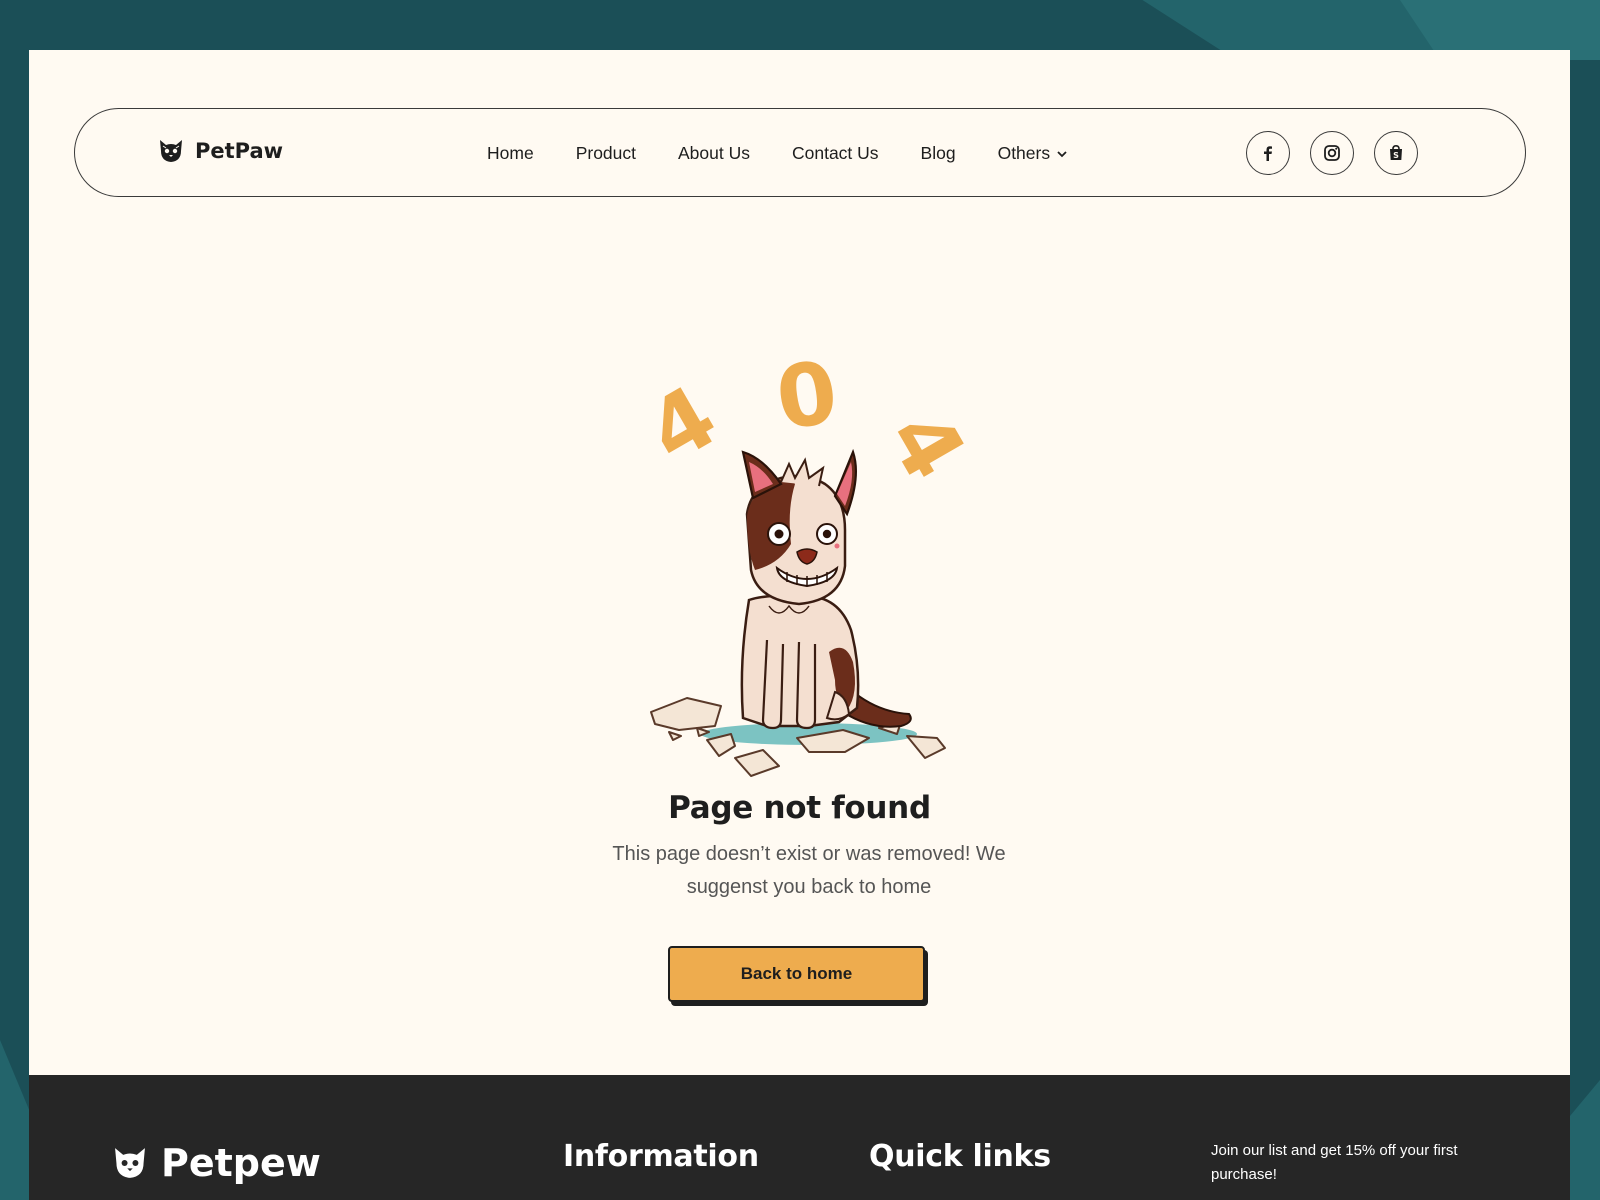 This screenshot has width=1600, height=1200. I want to click on nav-link-blog: Blog, so click(938, 153).